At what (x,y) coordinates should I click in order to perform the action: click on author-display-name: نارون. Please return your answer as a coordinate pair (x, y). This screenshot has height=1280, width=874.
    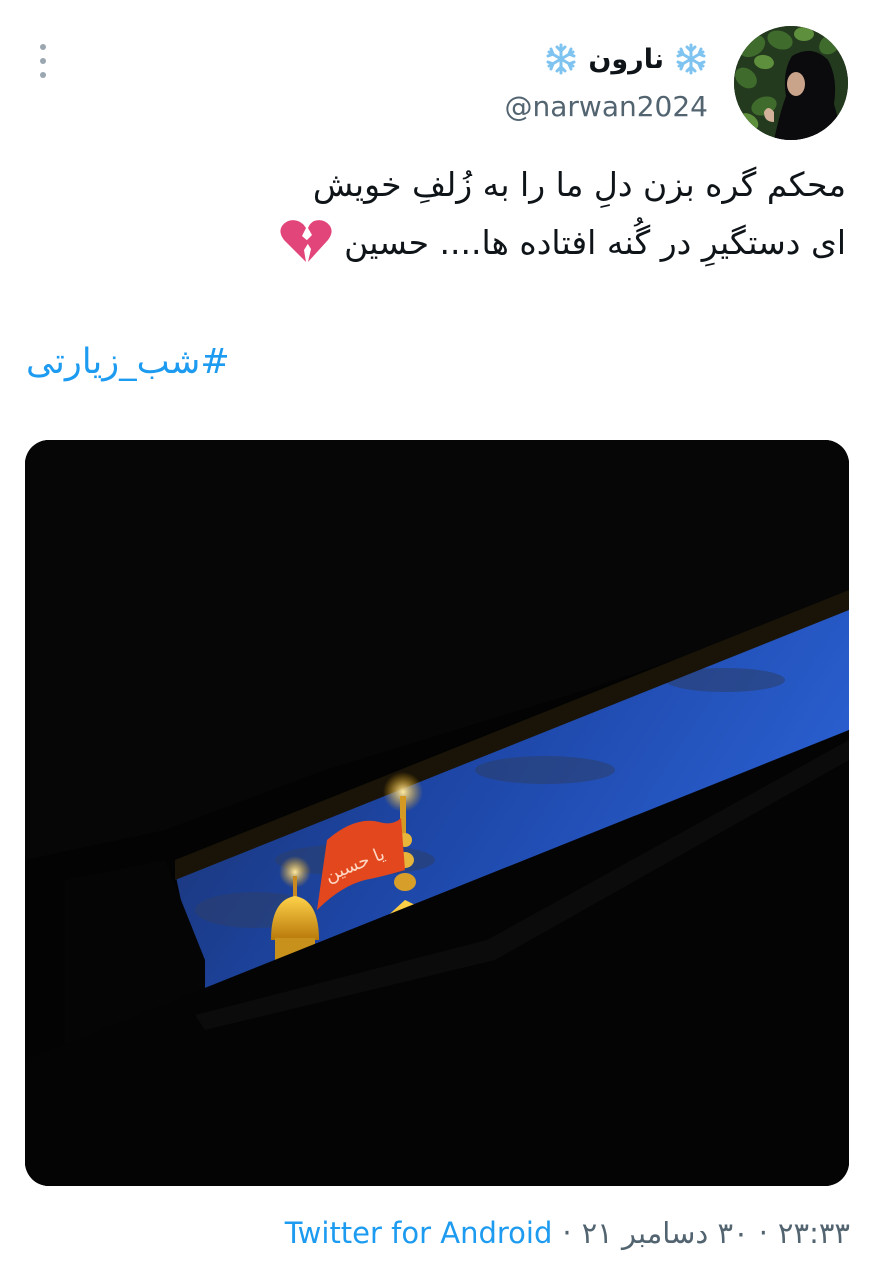
    Looking at the image, I should click on (626, 59).